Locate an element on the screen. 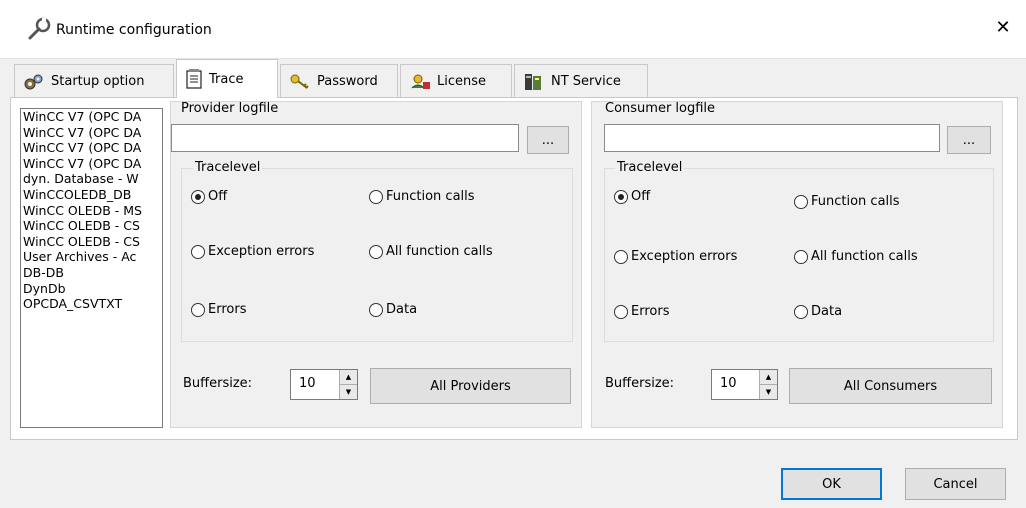  tab-password: Password is located at coordinates (339, 81).